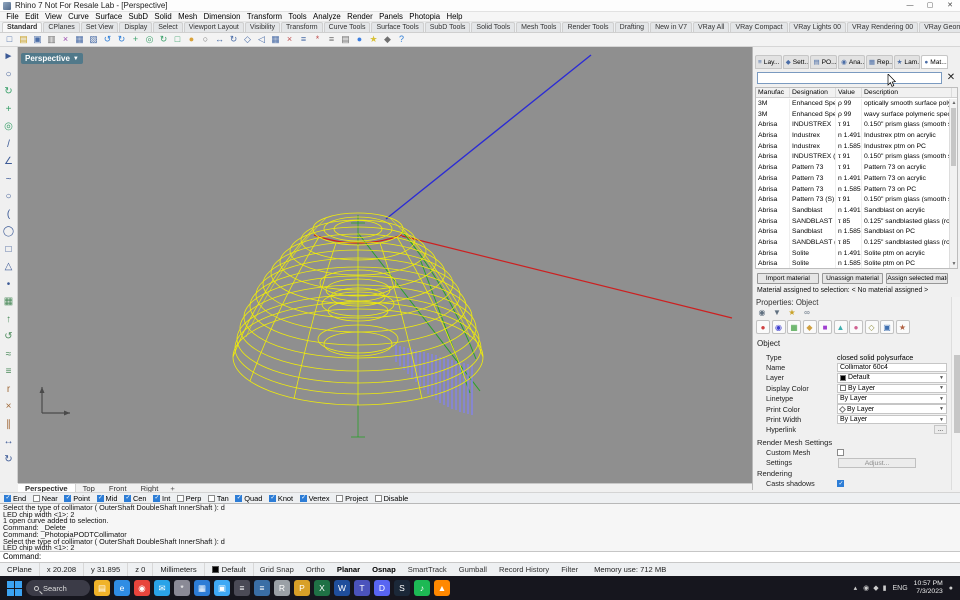  I want to click on osnap-mid: Mid, so click(106, 498).